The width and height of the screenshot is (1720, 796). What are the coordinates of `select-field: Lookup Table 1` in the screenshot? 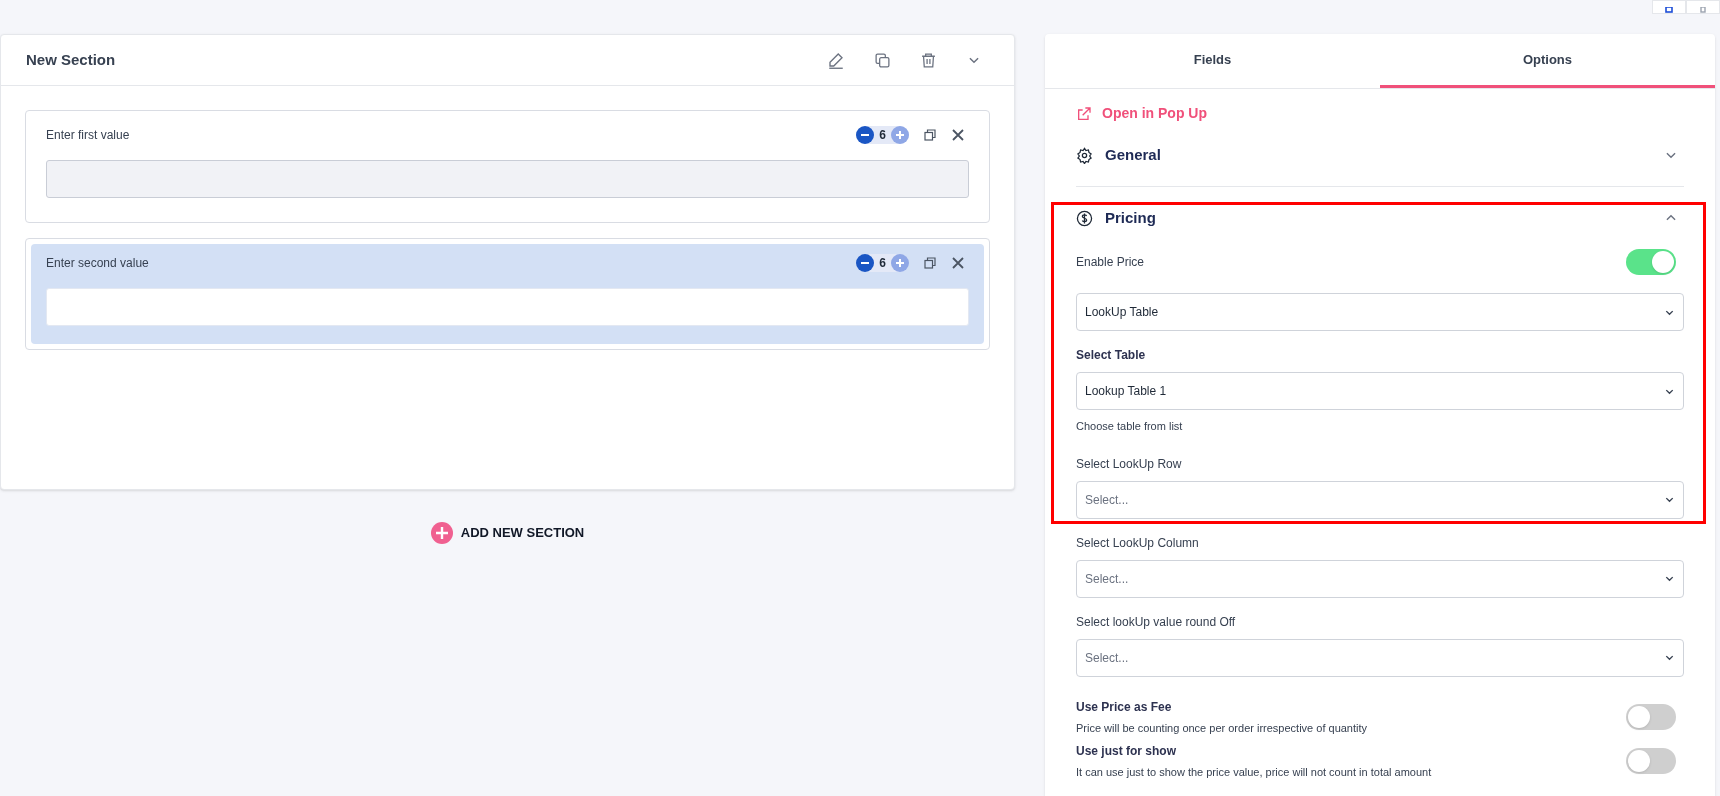 It's located at (1380, 391).